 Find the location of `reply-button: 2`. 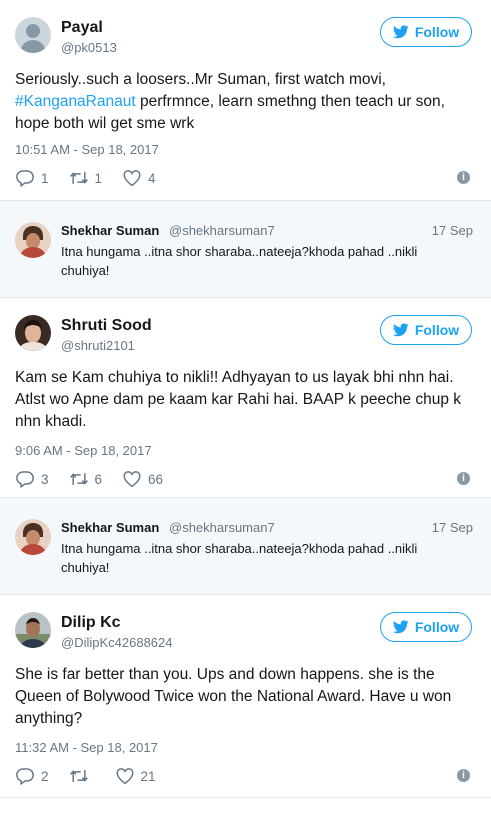

reply-button: 2 is located at coordinates (32, 776).